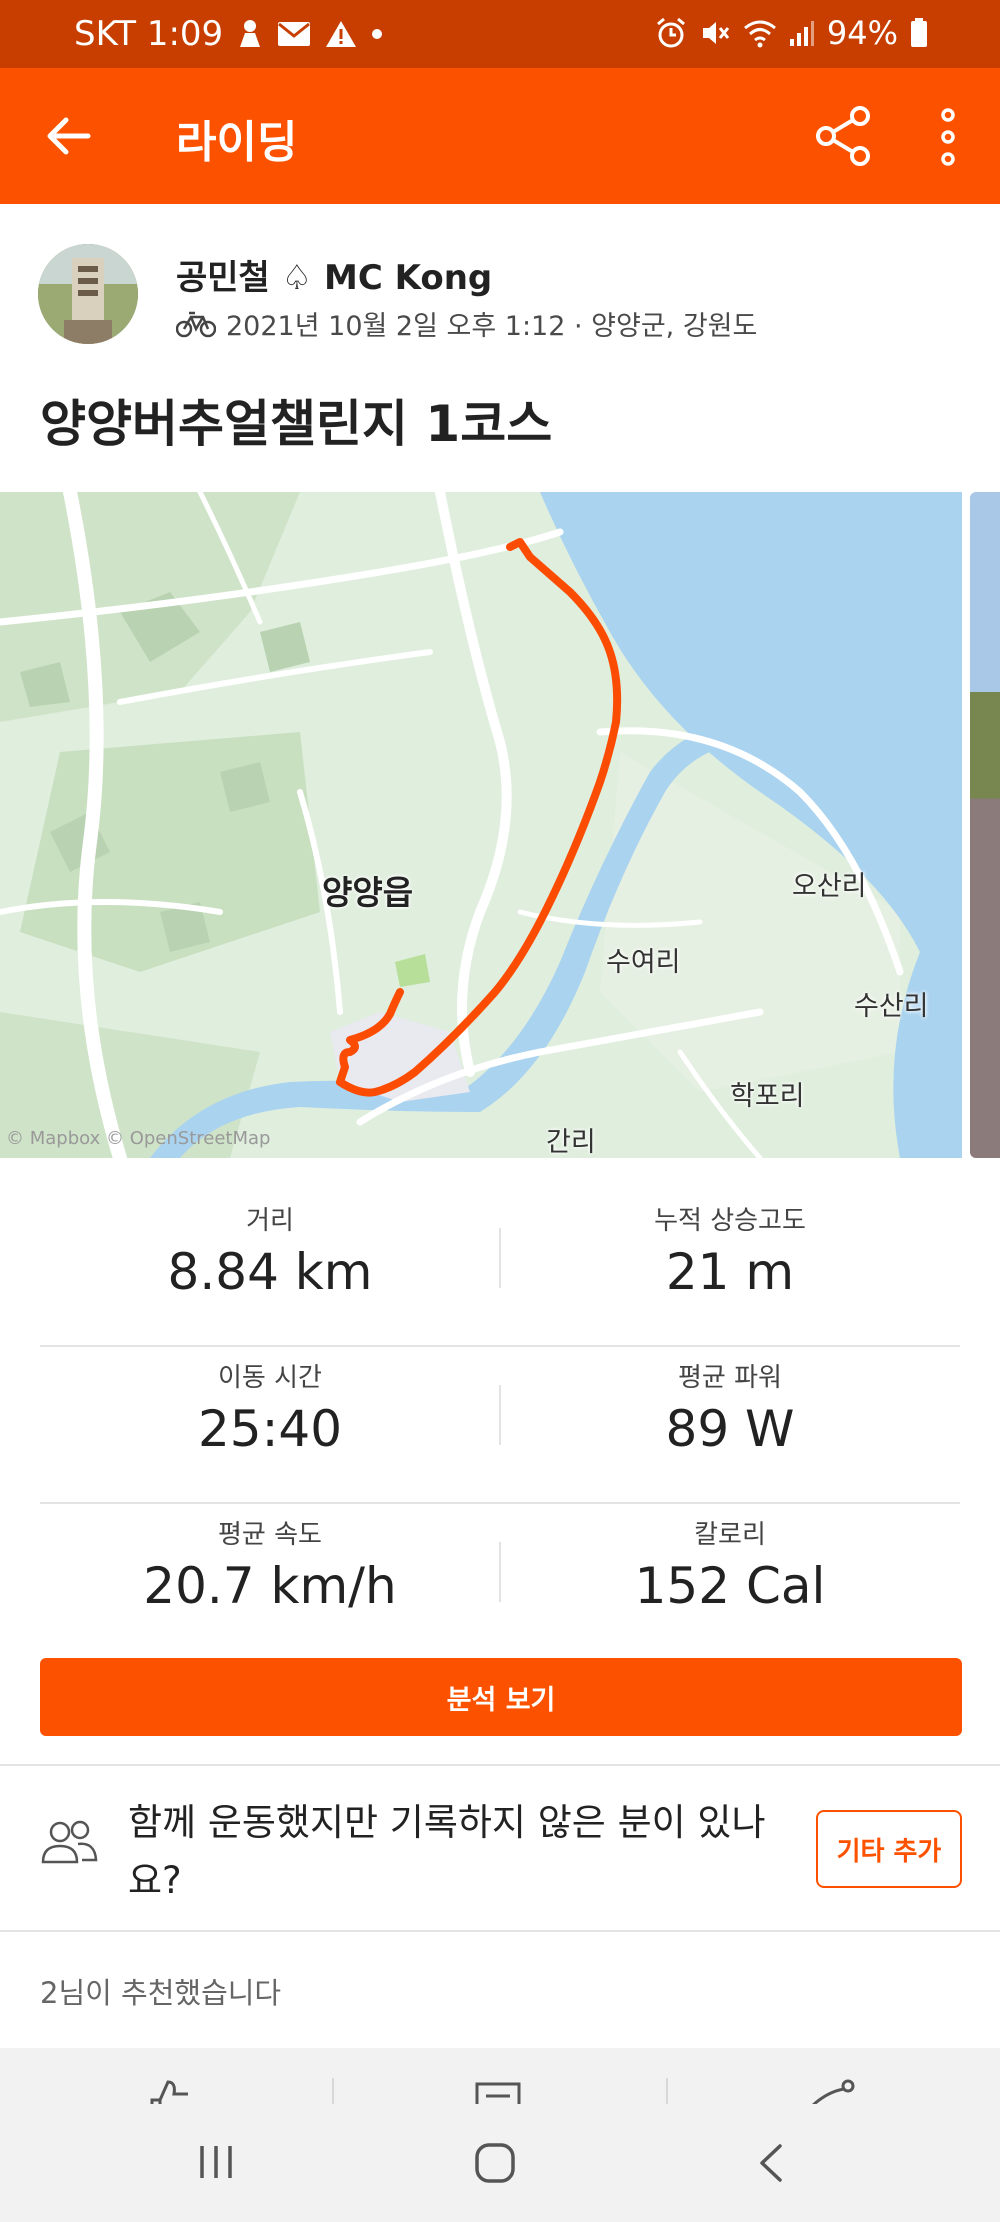 Image resolution: width=1000 pixels, height=2222 pixels. Describe the element at coordinates (294, 34) in the screenshot. I see `mail-icon` at that location.